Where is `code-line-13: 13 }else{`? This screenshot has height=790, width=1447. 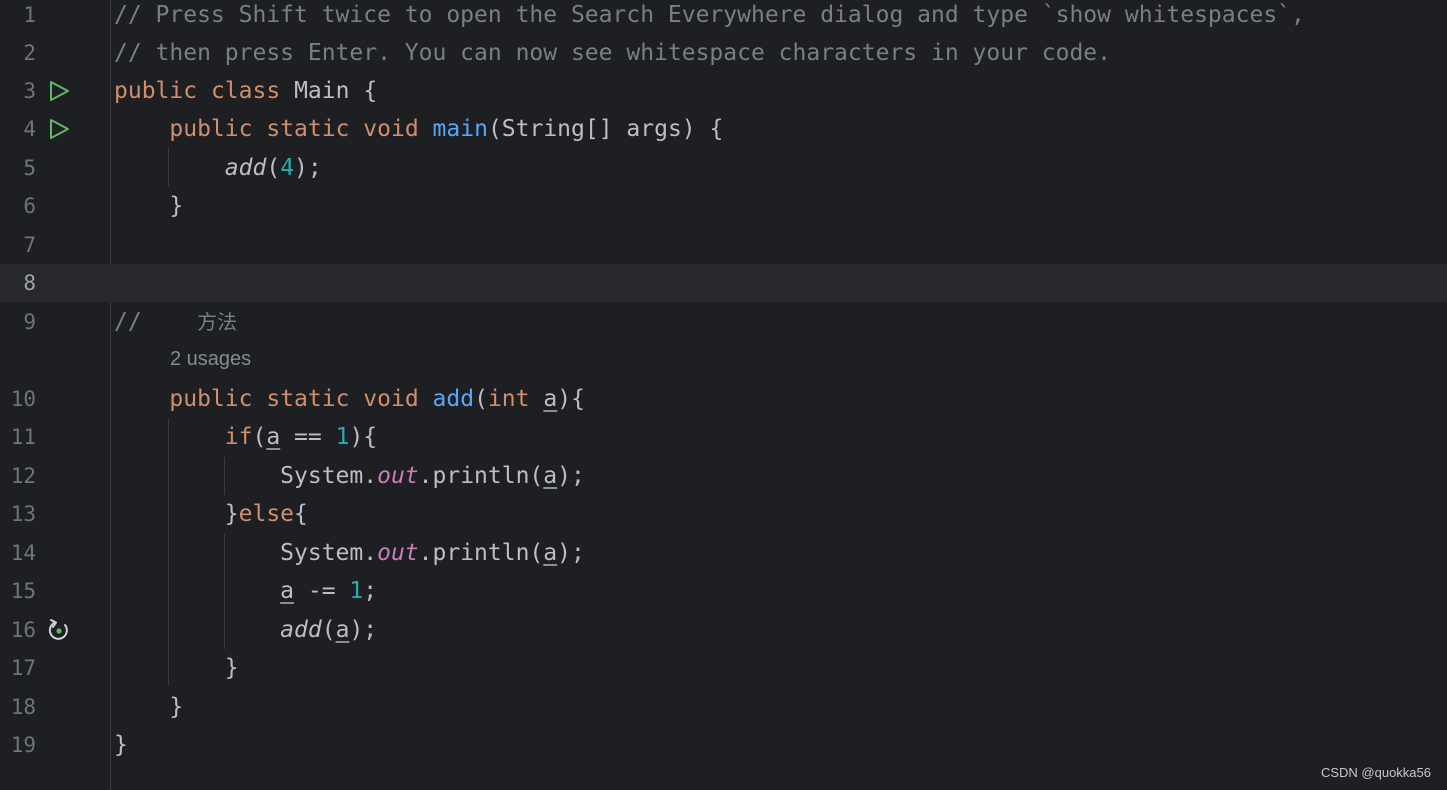
code-line-13: 13 }else{ is located at coordinates (723, 514).